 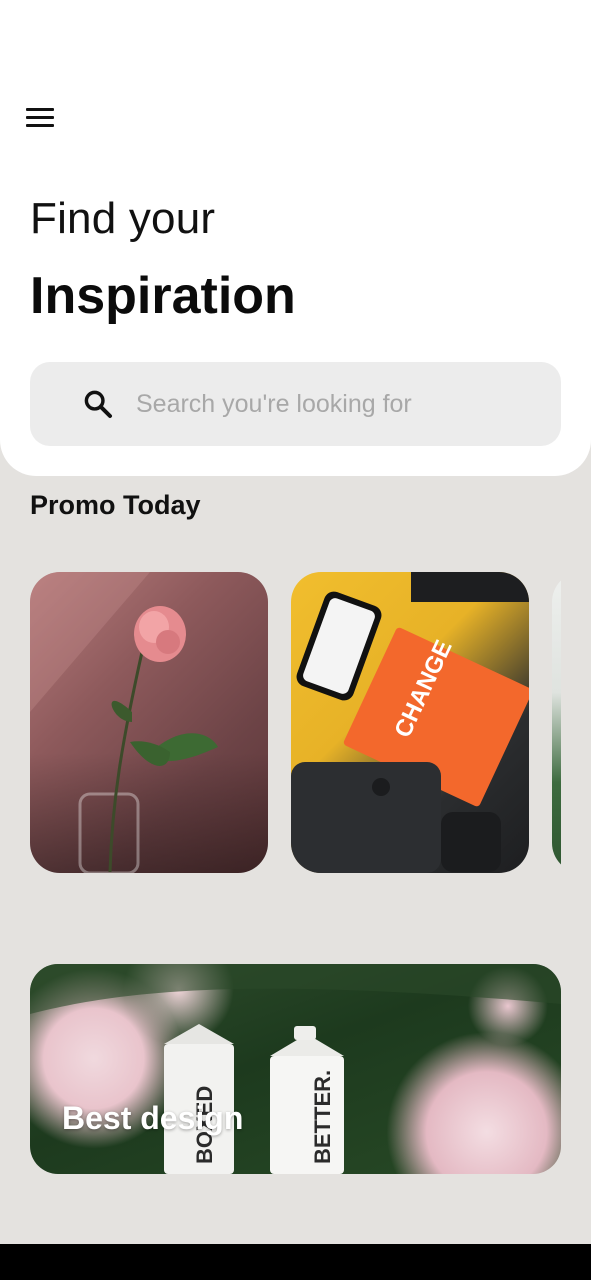 I want to click on design-book-image: CHANGE, so click(x=410, y=722).